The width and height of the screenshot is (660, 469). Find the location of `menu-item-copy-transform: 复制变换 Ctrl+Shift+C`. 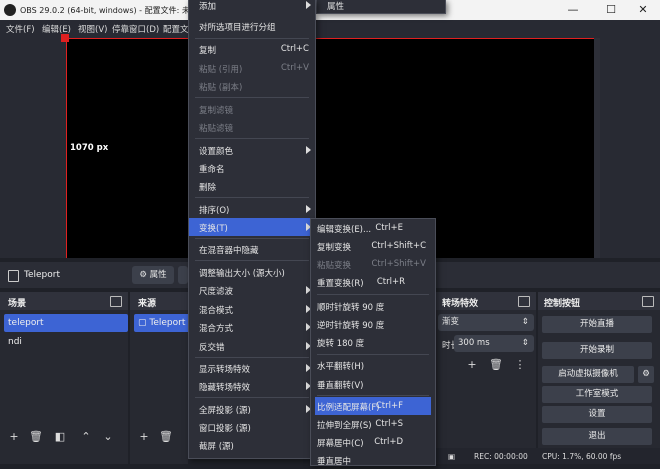

menu-item-copy-transform: 复制变换 Ctrl+Shift+C is located at coordinates (373, 246).